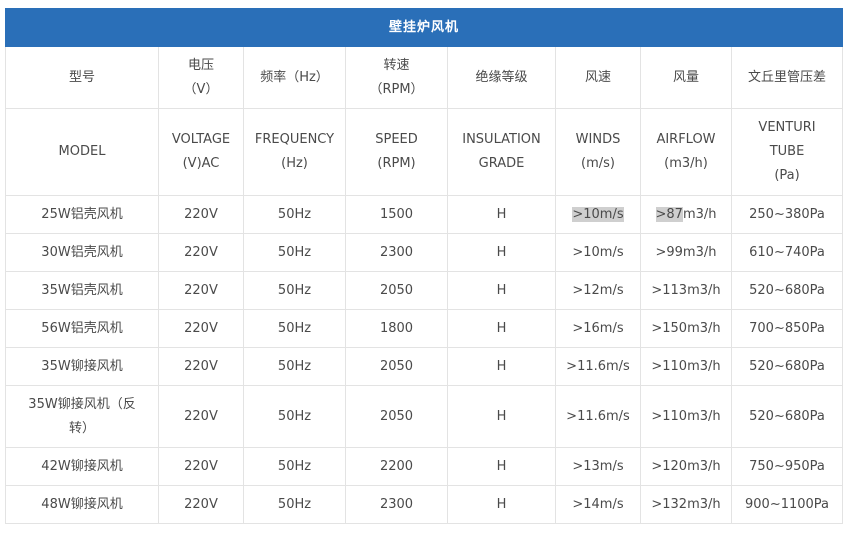  I want to click on model-name: 42W铆接风机, so click(82, 466).